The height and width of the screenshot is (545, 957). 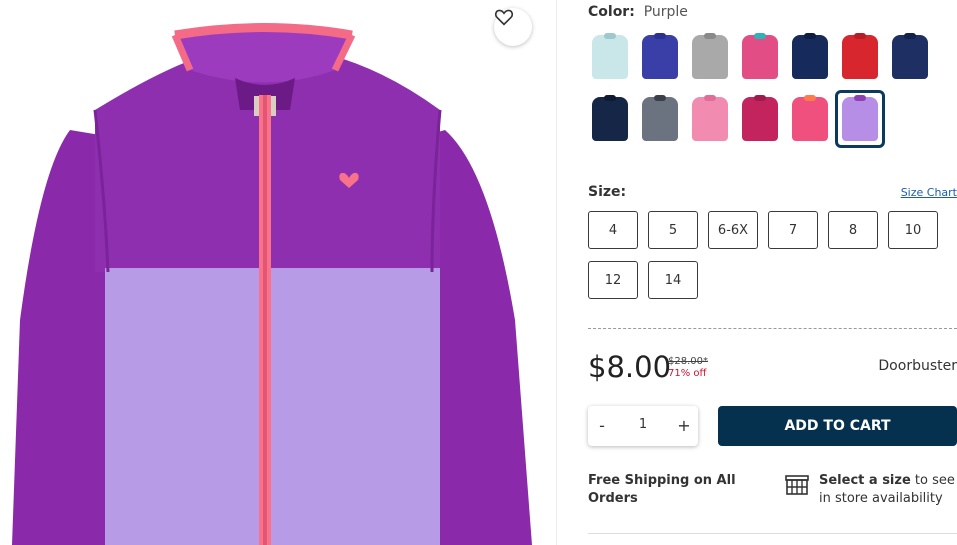 I want to click on size-option: 5, so click(x=673, y=230).